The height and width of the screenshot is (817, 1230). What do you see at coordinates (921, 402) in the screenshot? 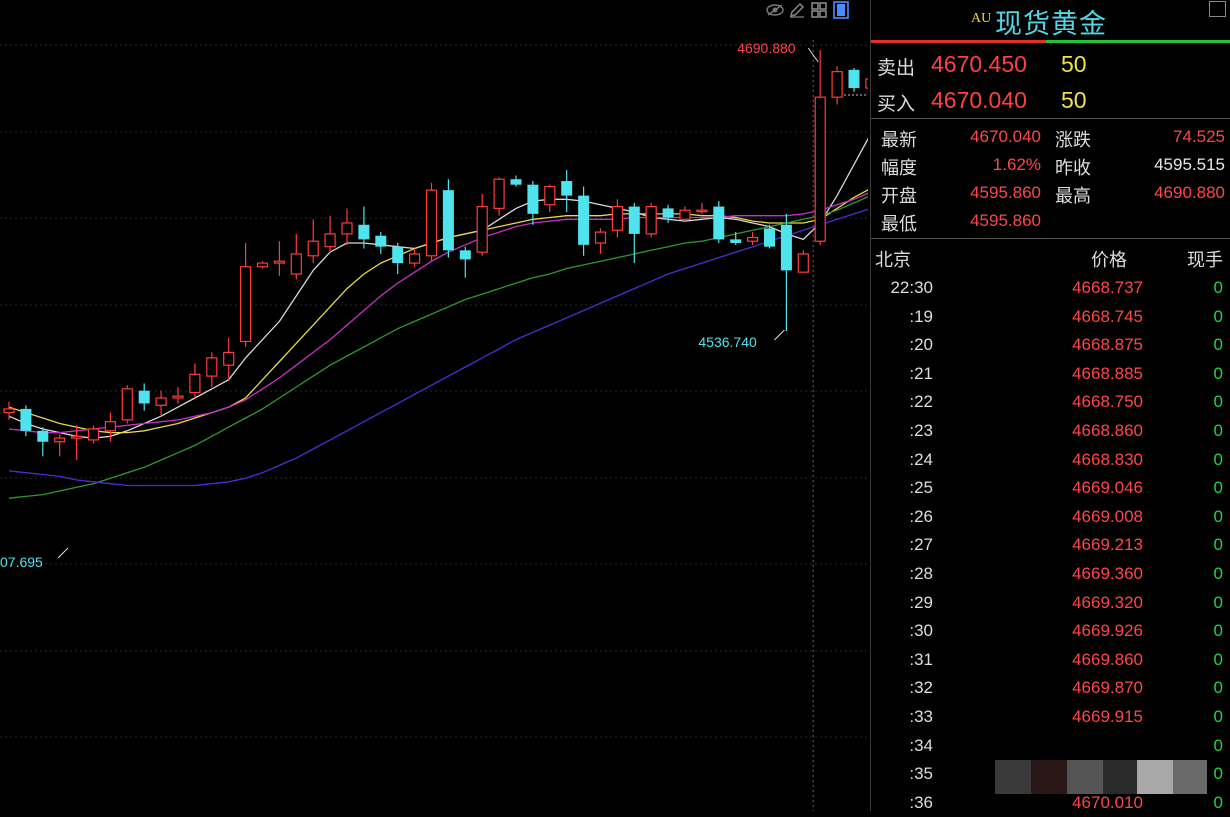
I see `tick-time: :22` at bounding box center [921, 402].